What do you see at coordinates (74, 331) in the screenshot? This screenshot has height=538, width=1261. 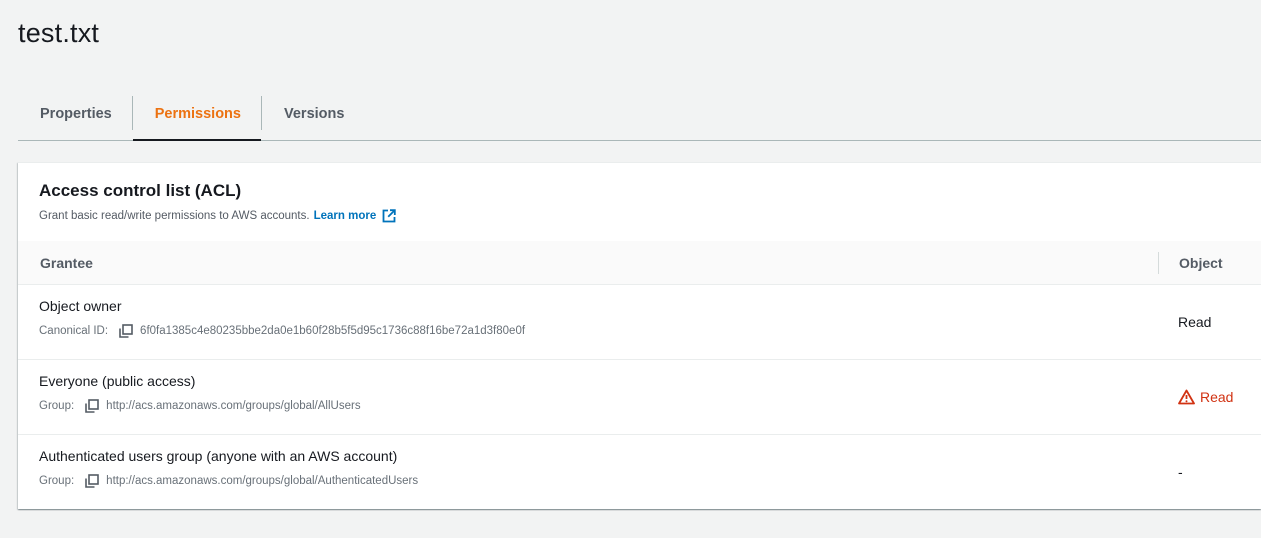 I see `grantee-id-label: Canonical ID:` at bounding box center [74, 331].